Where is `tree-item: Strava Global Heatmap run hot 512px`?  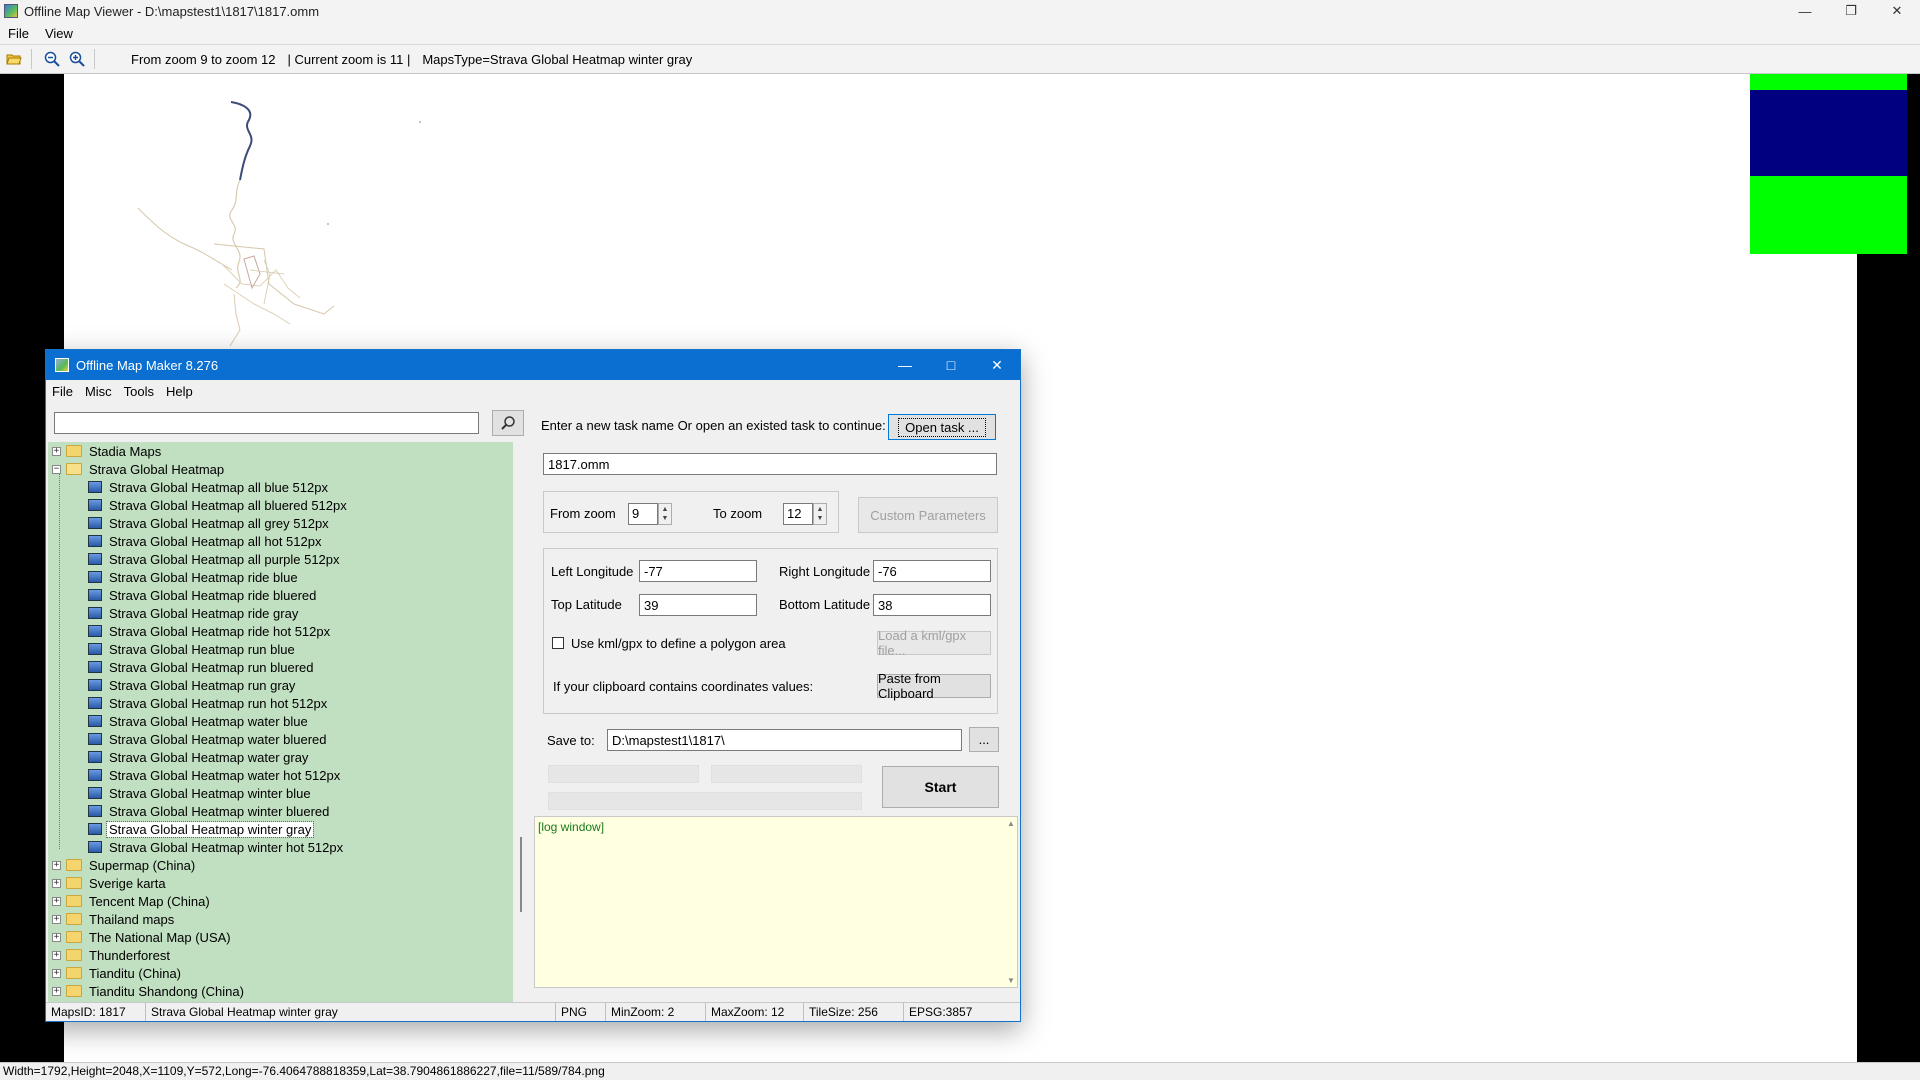
tree-item: Strava Global Heatmap run hot 512px is located at coordinates (280, 703).